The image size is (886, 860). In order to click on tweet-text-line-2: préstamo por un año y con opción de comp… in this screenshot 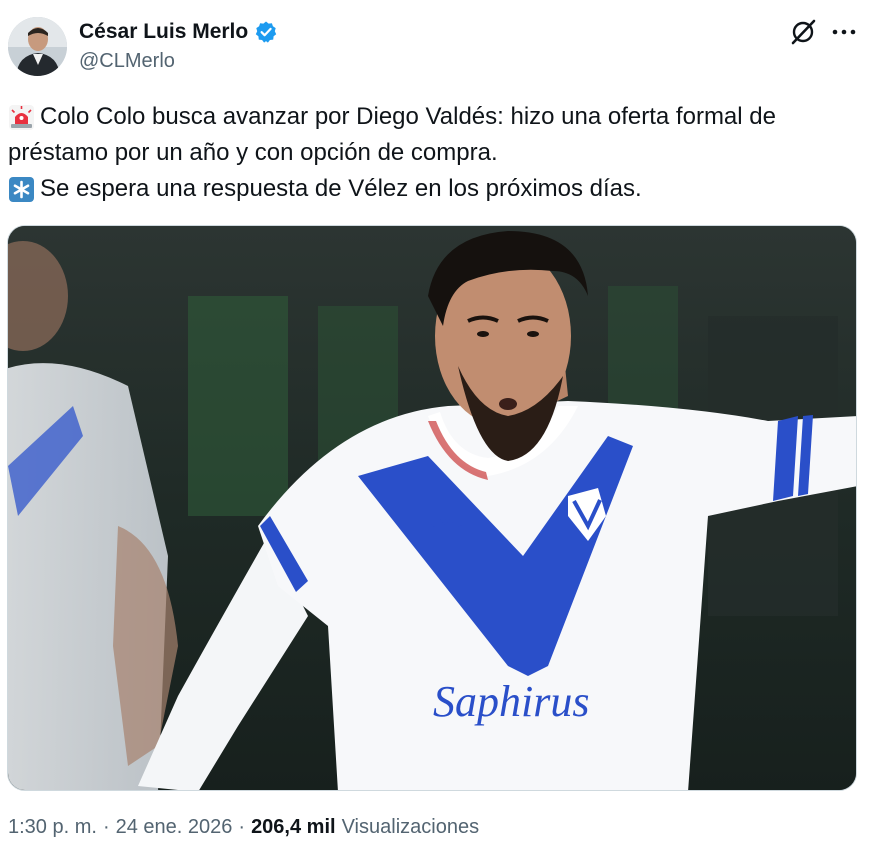, I will do `click(253, 152)`.